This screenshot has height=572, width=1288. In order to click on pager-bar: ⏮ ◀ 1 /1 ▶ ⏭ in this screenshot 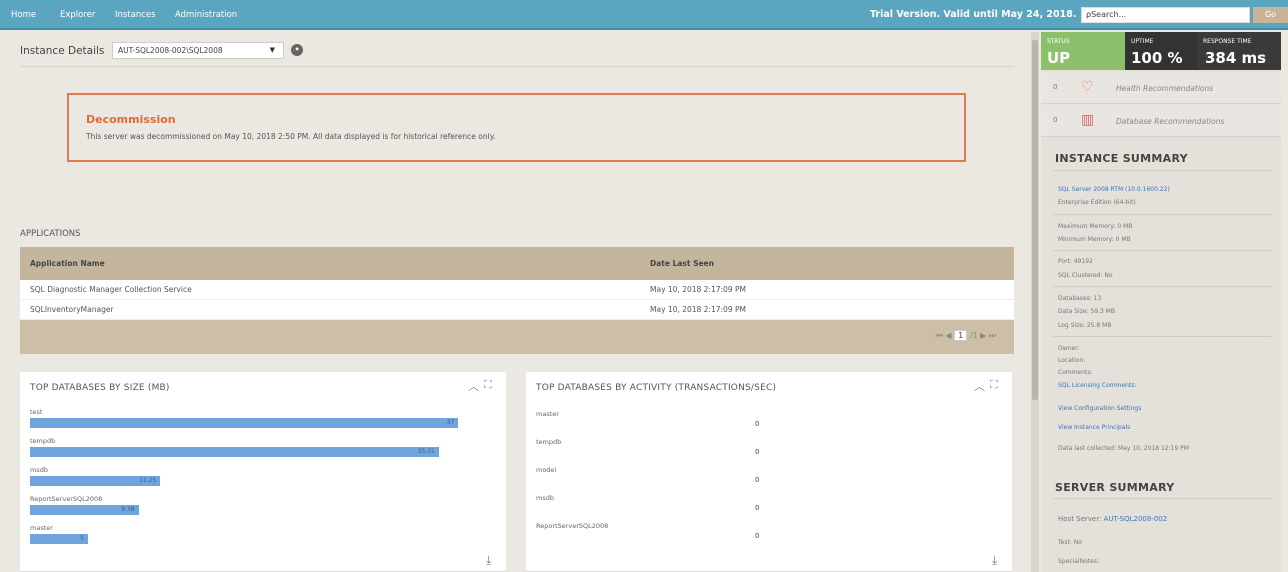, I will do `click(517, 337)`.